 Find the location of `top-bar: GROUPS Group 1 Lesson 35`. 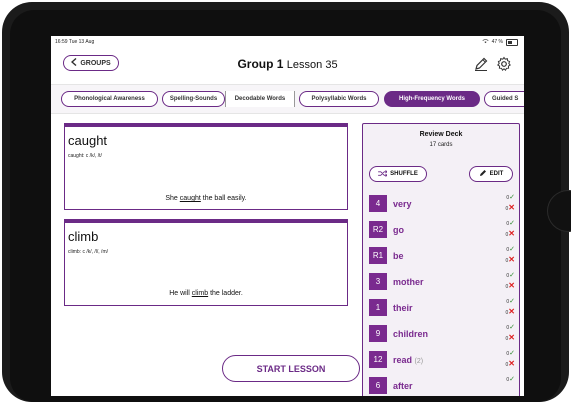

top-bar: GROUPS Group 1 Lesson 35 is located at coordinates (287, 66).